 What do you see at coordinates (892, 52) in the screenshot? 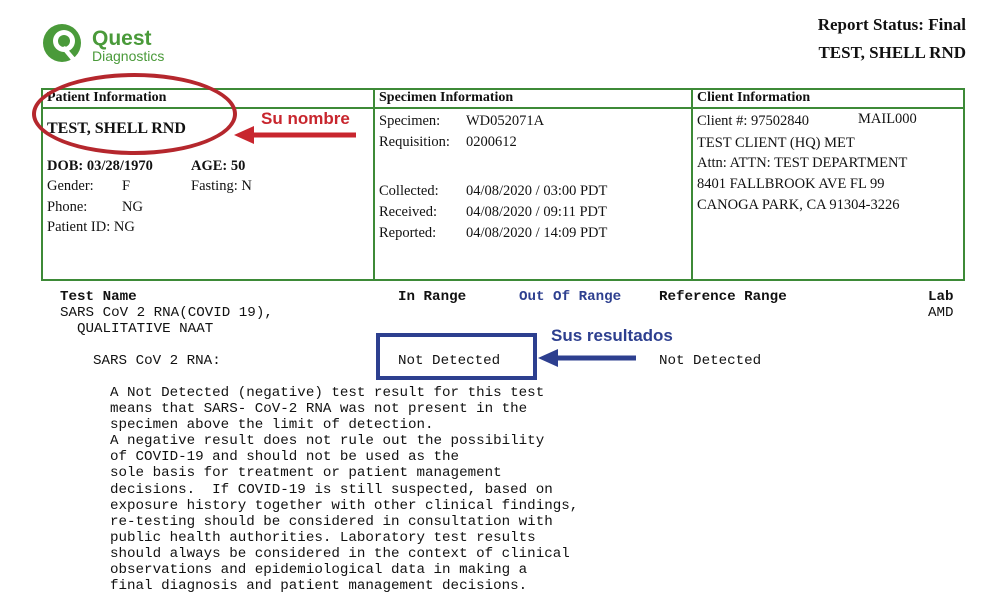
I see `header-patient-name: TEST, SHELL RND` at bounding box center [892, 52].